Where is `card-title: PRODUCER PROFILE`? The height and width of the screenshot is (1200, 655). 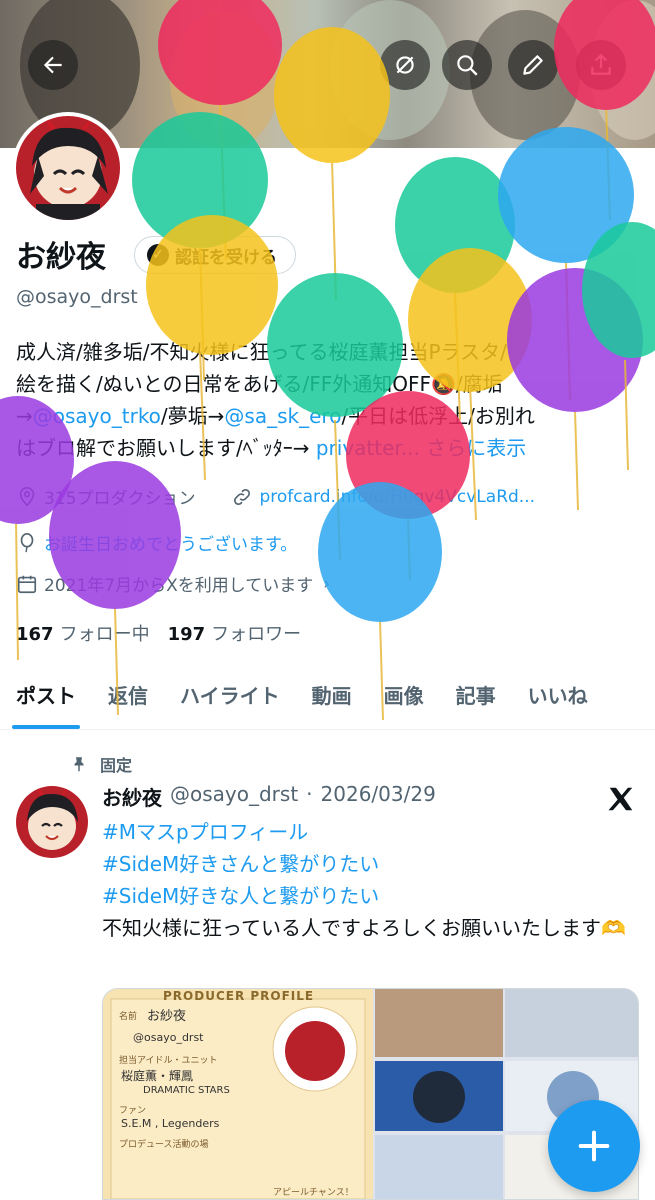
card-title: PRODUCER PROFILE is located at coordinates (239, 996).